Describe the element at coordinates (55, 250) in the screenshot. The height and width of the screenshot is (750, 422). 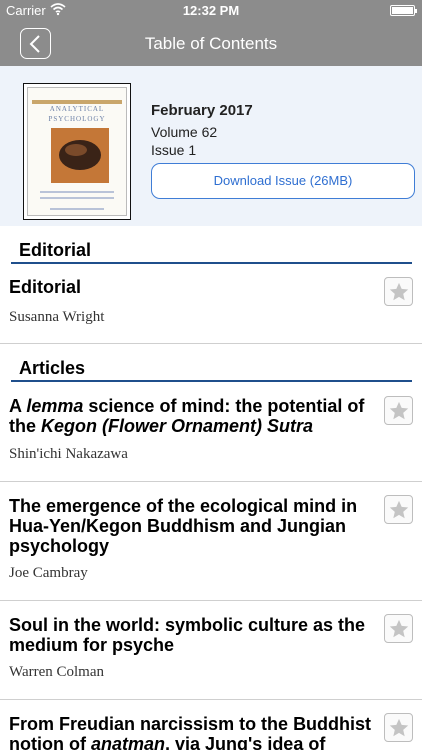
I see `section-heading-editorial: Editorial` at that location.